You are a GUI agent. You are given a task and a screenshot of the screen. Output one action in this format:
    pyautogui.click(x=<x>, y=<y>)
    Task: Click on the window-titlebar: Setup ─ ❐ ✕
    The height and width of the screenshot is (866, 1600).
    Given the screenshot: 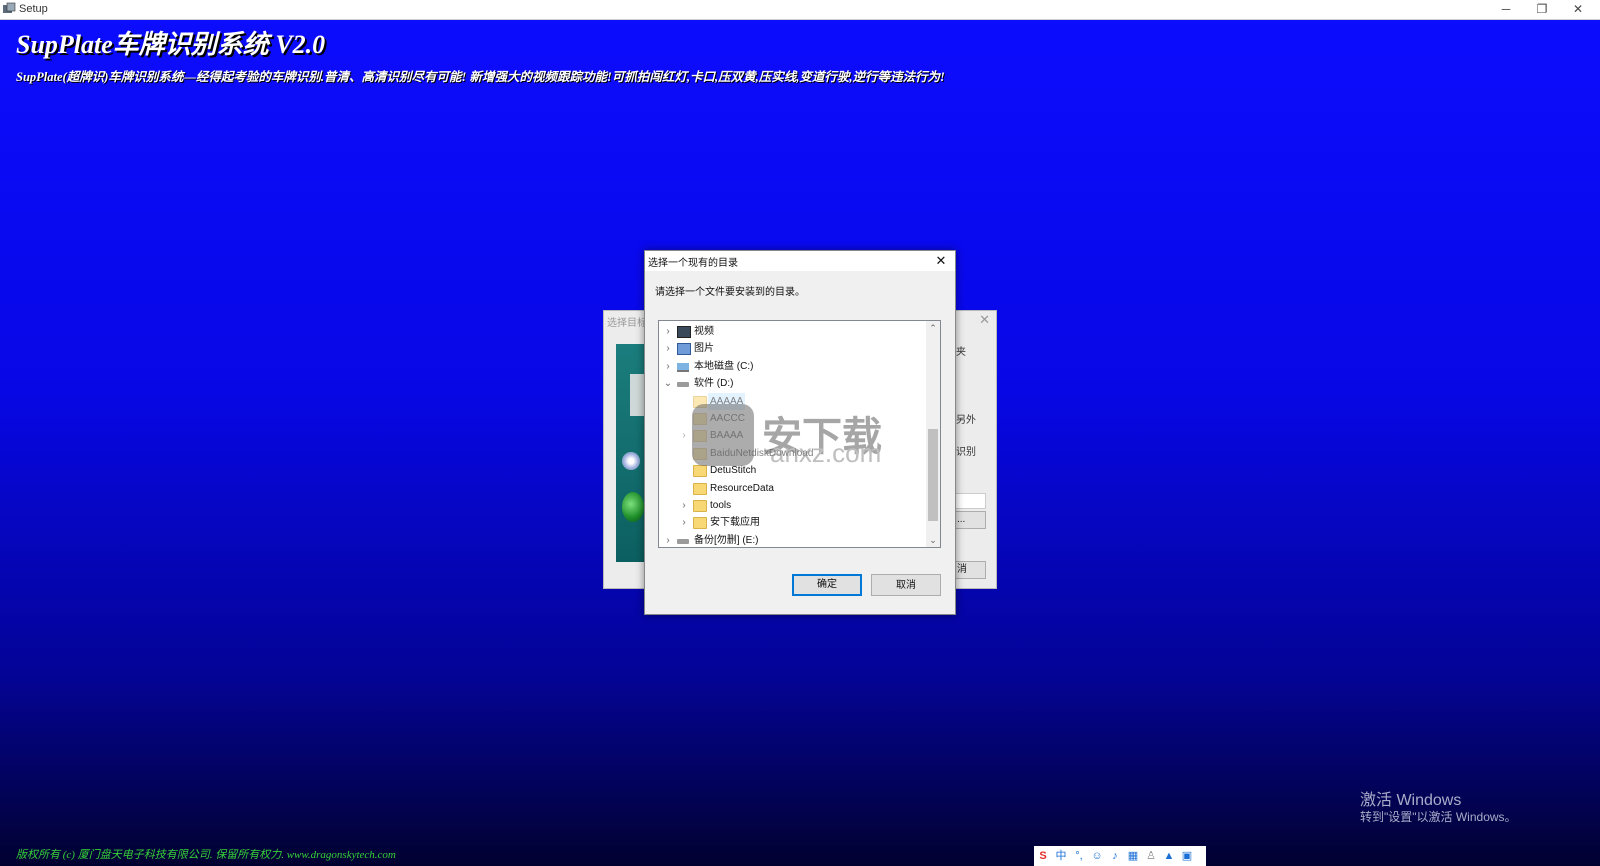 What is the action you would take?
    pyautogui.click(x=800, y=10)
    